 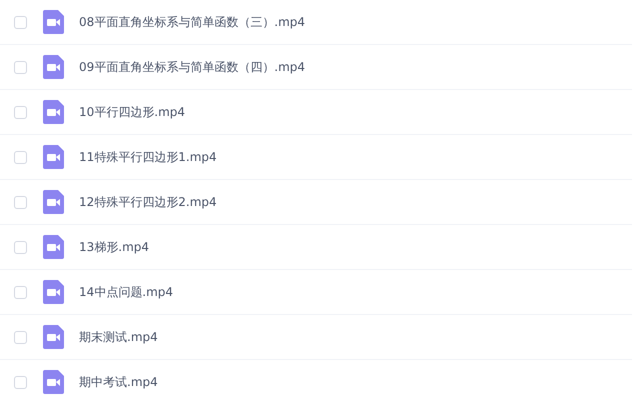 What do you see at coordinates (148, 157) in the screenshot?
I see `file-name: 11特殊平行四边形1.mp4` at bounding box center [148, 157].